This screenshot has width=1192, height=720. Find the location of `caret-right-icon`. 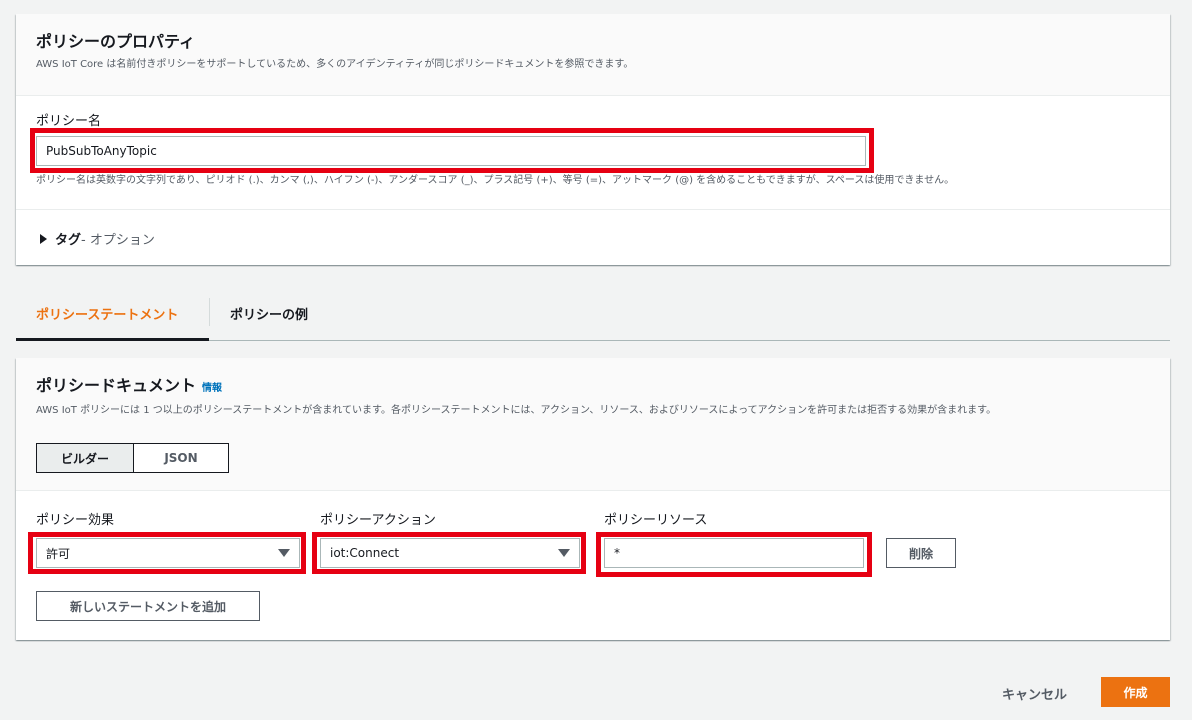

caret-right-icon is located at coordinates (43, 238).